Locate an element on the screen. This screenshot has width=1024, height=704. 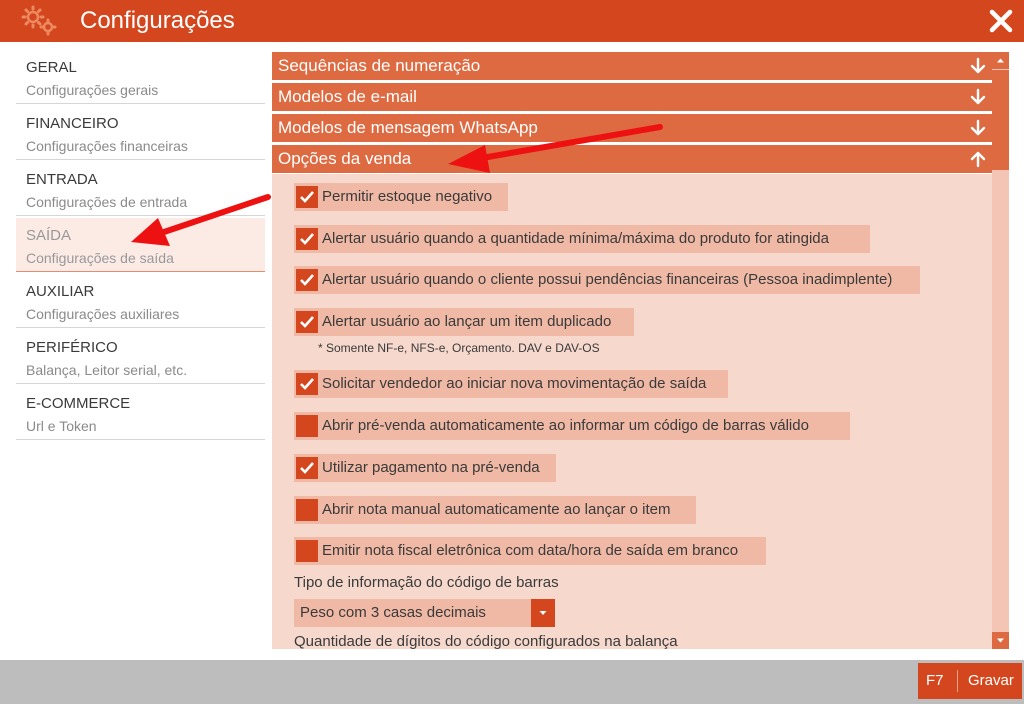
save-button: F7 Gravar is located at coordinates (970, 681).